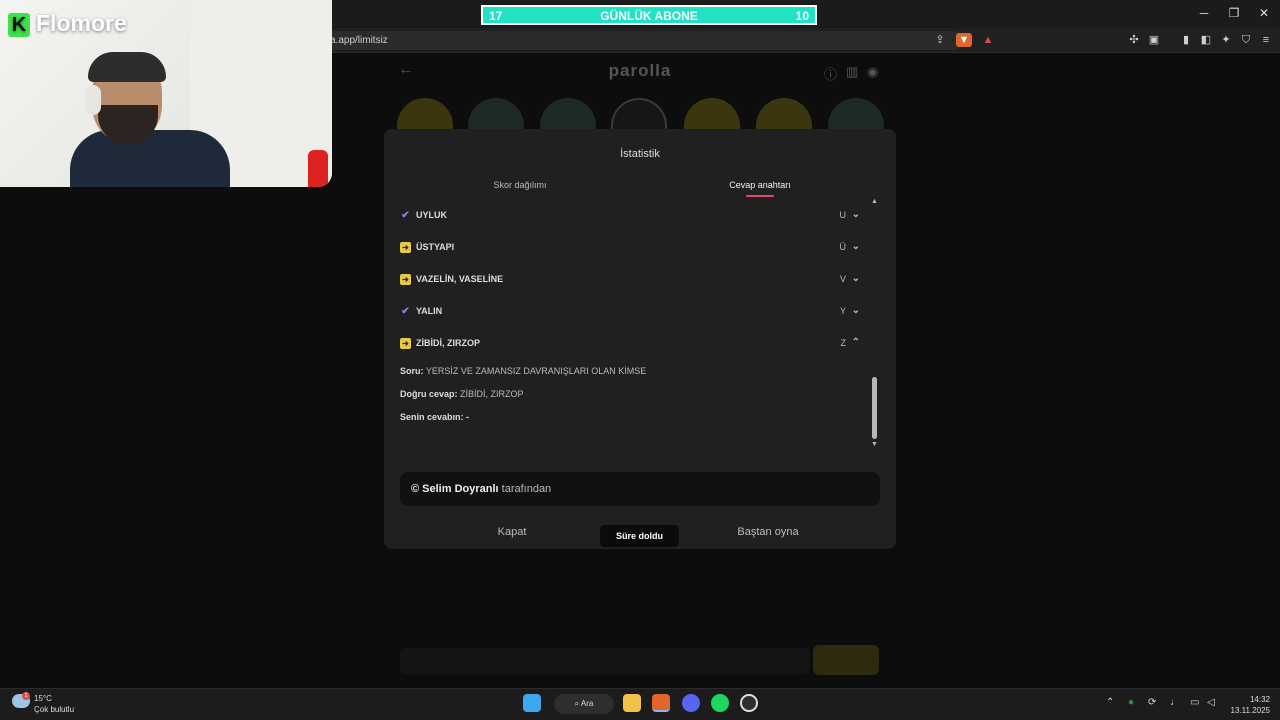 This screenshot has height=720, width=1280. Describe the element at coordinates (1247, 705) in the screenshot. I see `clock: 14:32 13.11.2025` at that location.